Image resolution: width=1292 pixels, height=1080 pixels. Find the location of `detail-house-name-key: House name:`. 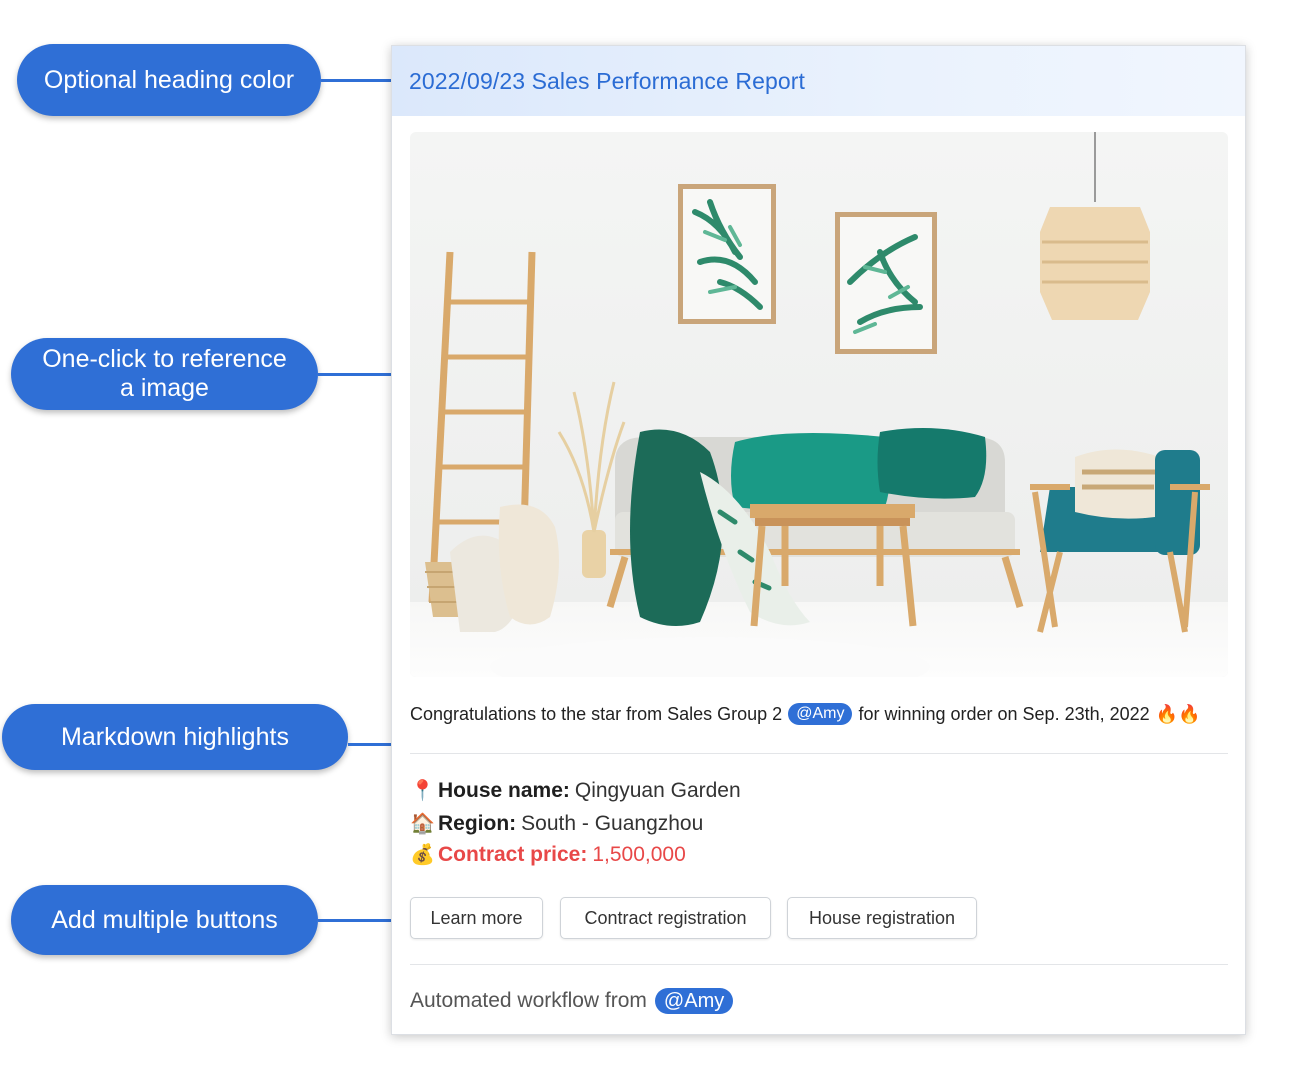

detail-house-name-key: House name: is located at coordinates (504, 790).